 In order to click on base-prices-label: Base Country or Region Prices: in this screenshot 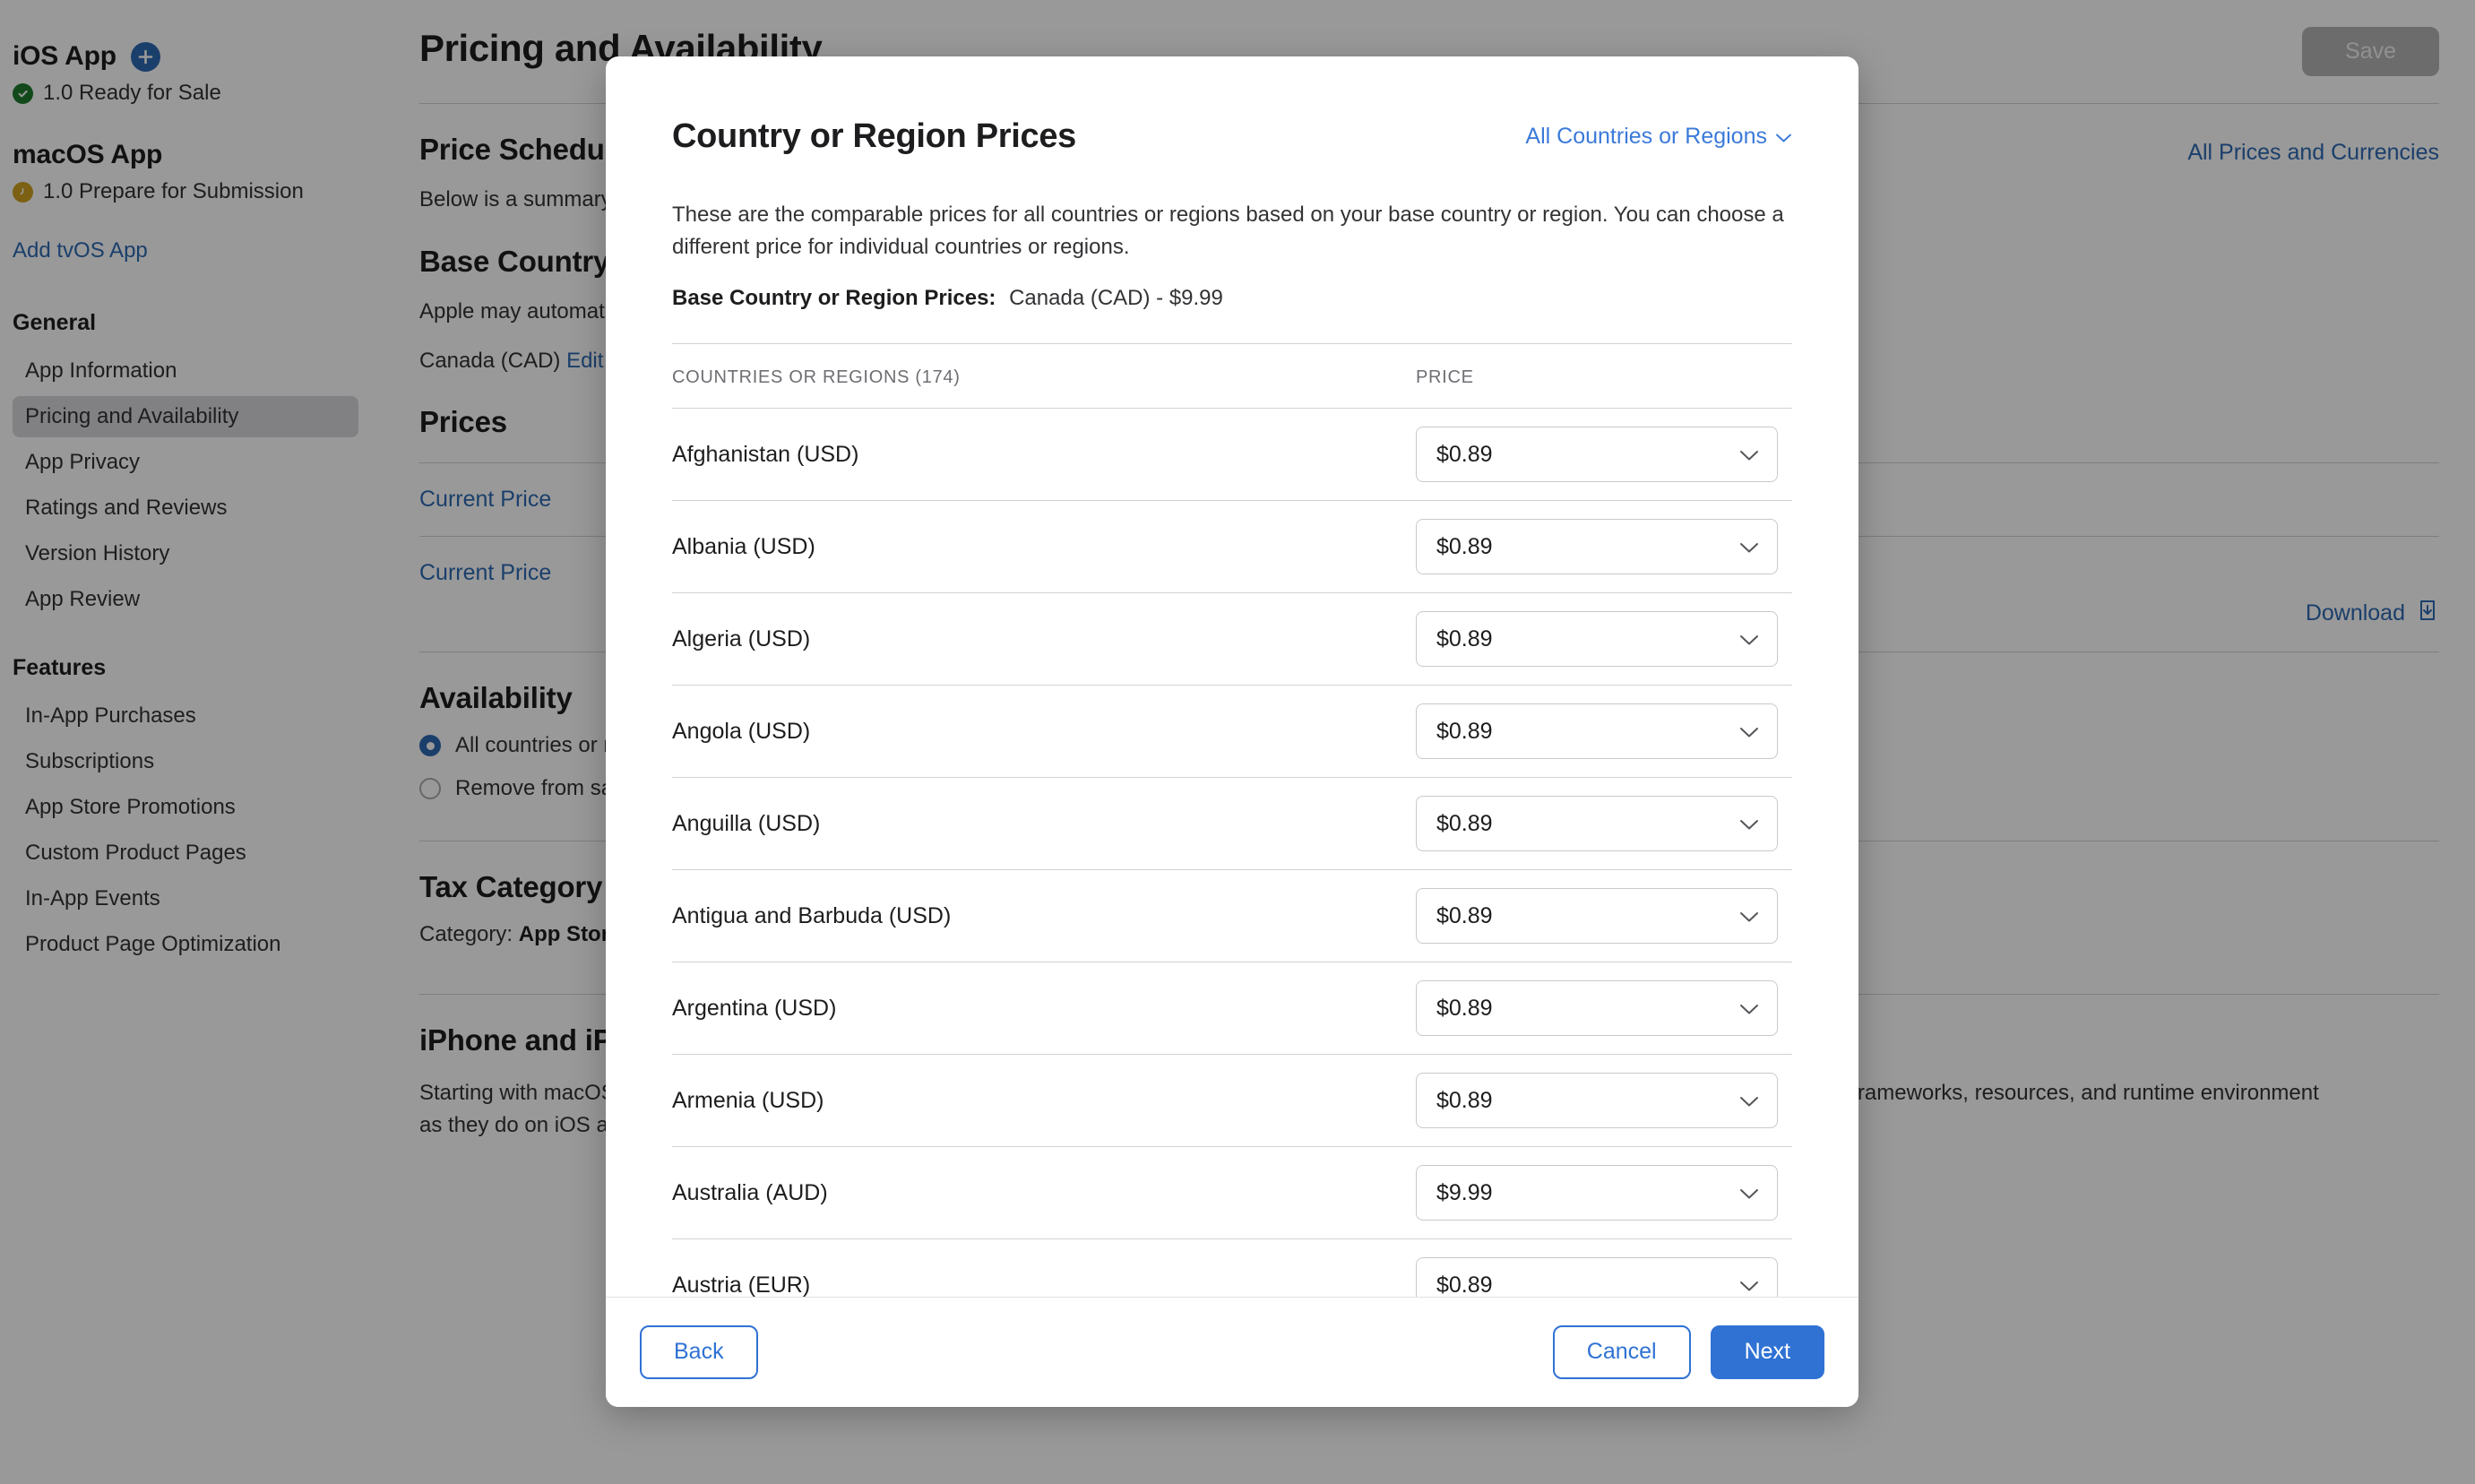, I will do `click(834, 298)`.